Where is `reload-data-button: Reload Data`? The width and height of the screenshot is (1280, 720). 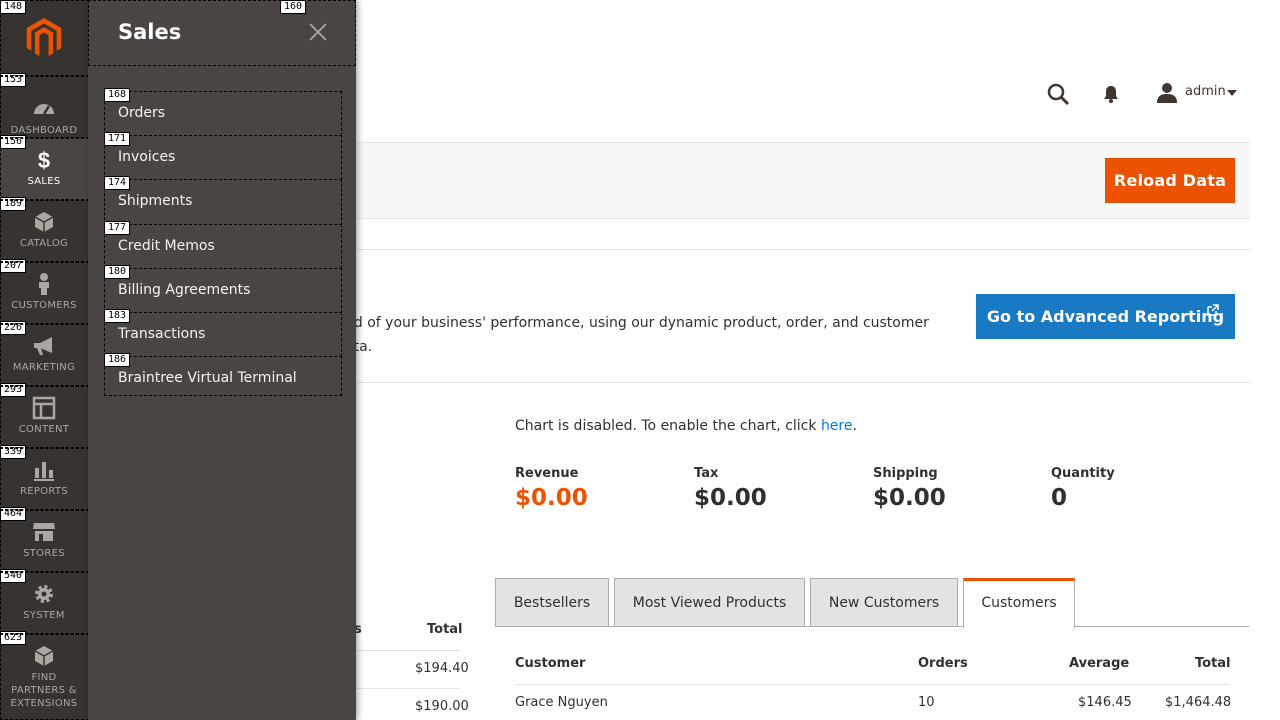
reload-data-button: Reload Data is located at coordinates (1170, 180).